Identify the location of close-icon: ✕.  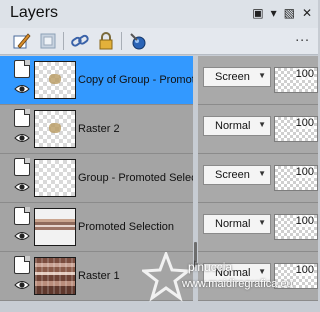
(307, 13).